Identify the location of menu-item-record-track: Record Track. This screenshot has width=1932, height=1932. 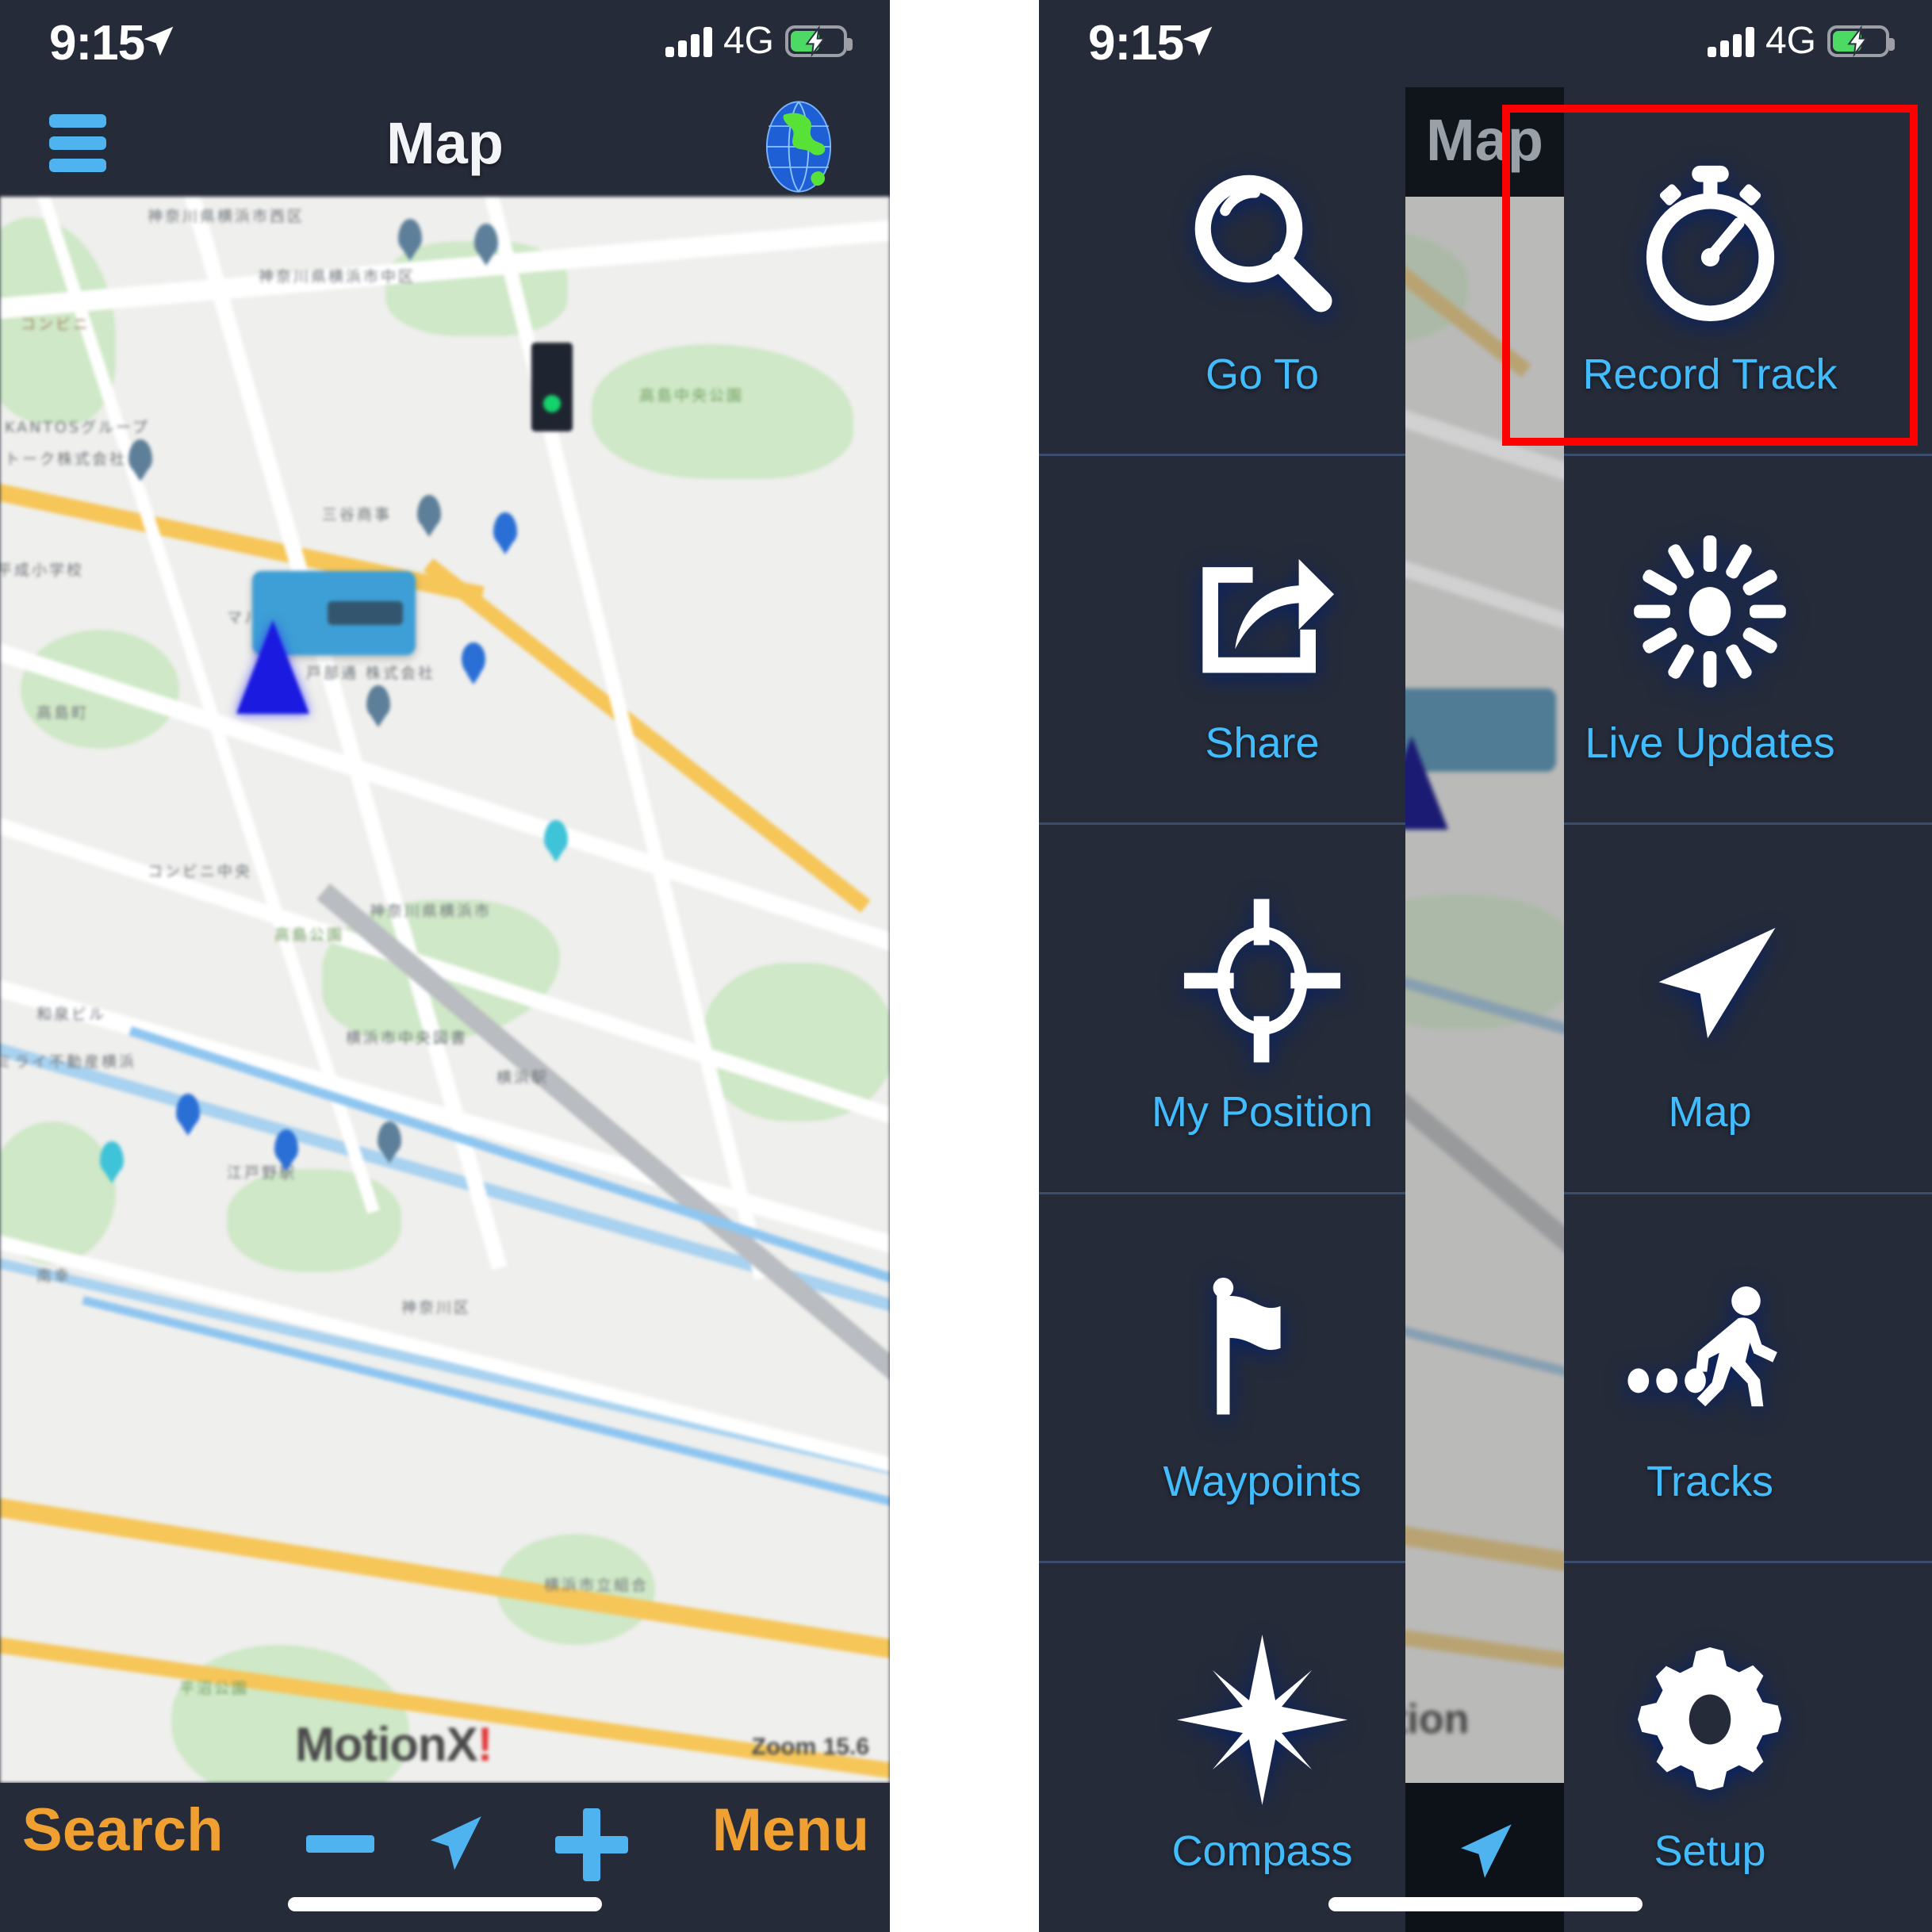
(1708, 272).